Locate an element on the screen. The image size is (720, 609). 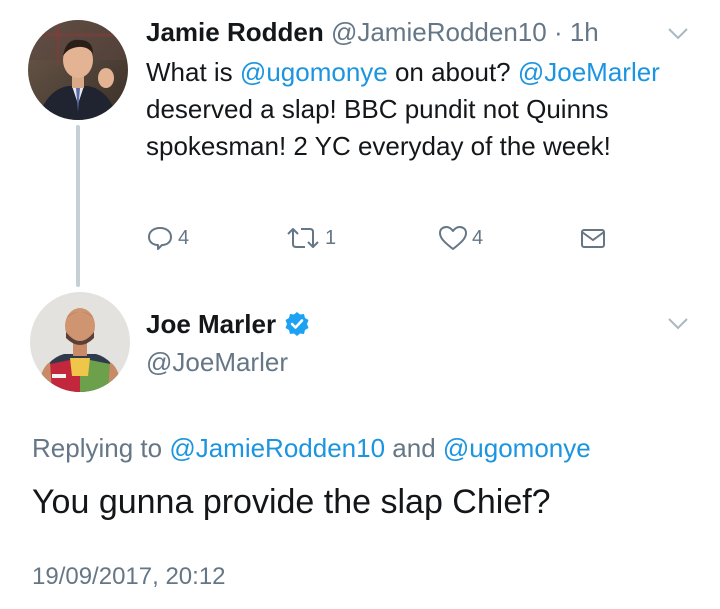
like-button: 4 is located at coordinates (460, 238).